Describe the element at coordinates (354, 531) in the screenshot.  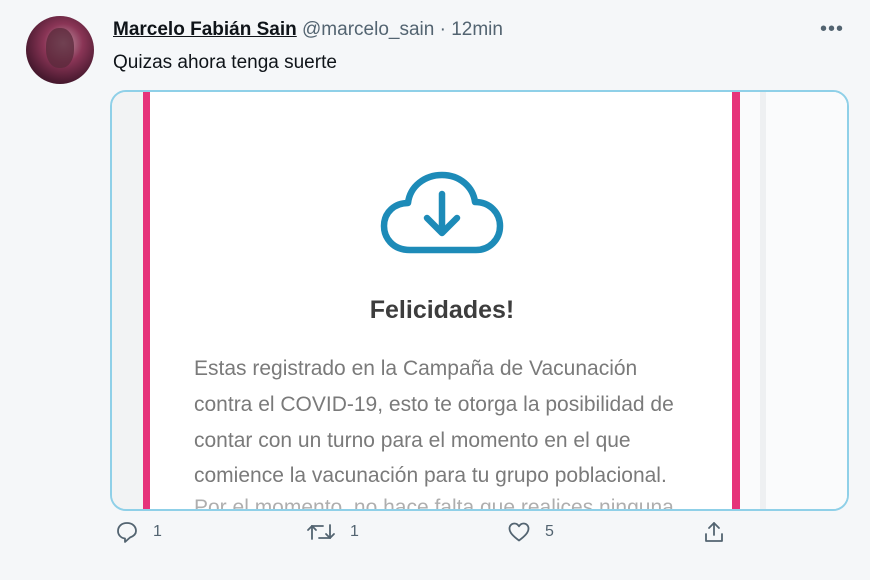
I see `retweet-count: 1` at that location.